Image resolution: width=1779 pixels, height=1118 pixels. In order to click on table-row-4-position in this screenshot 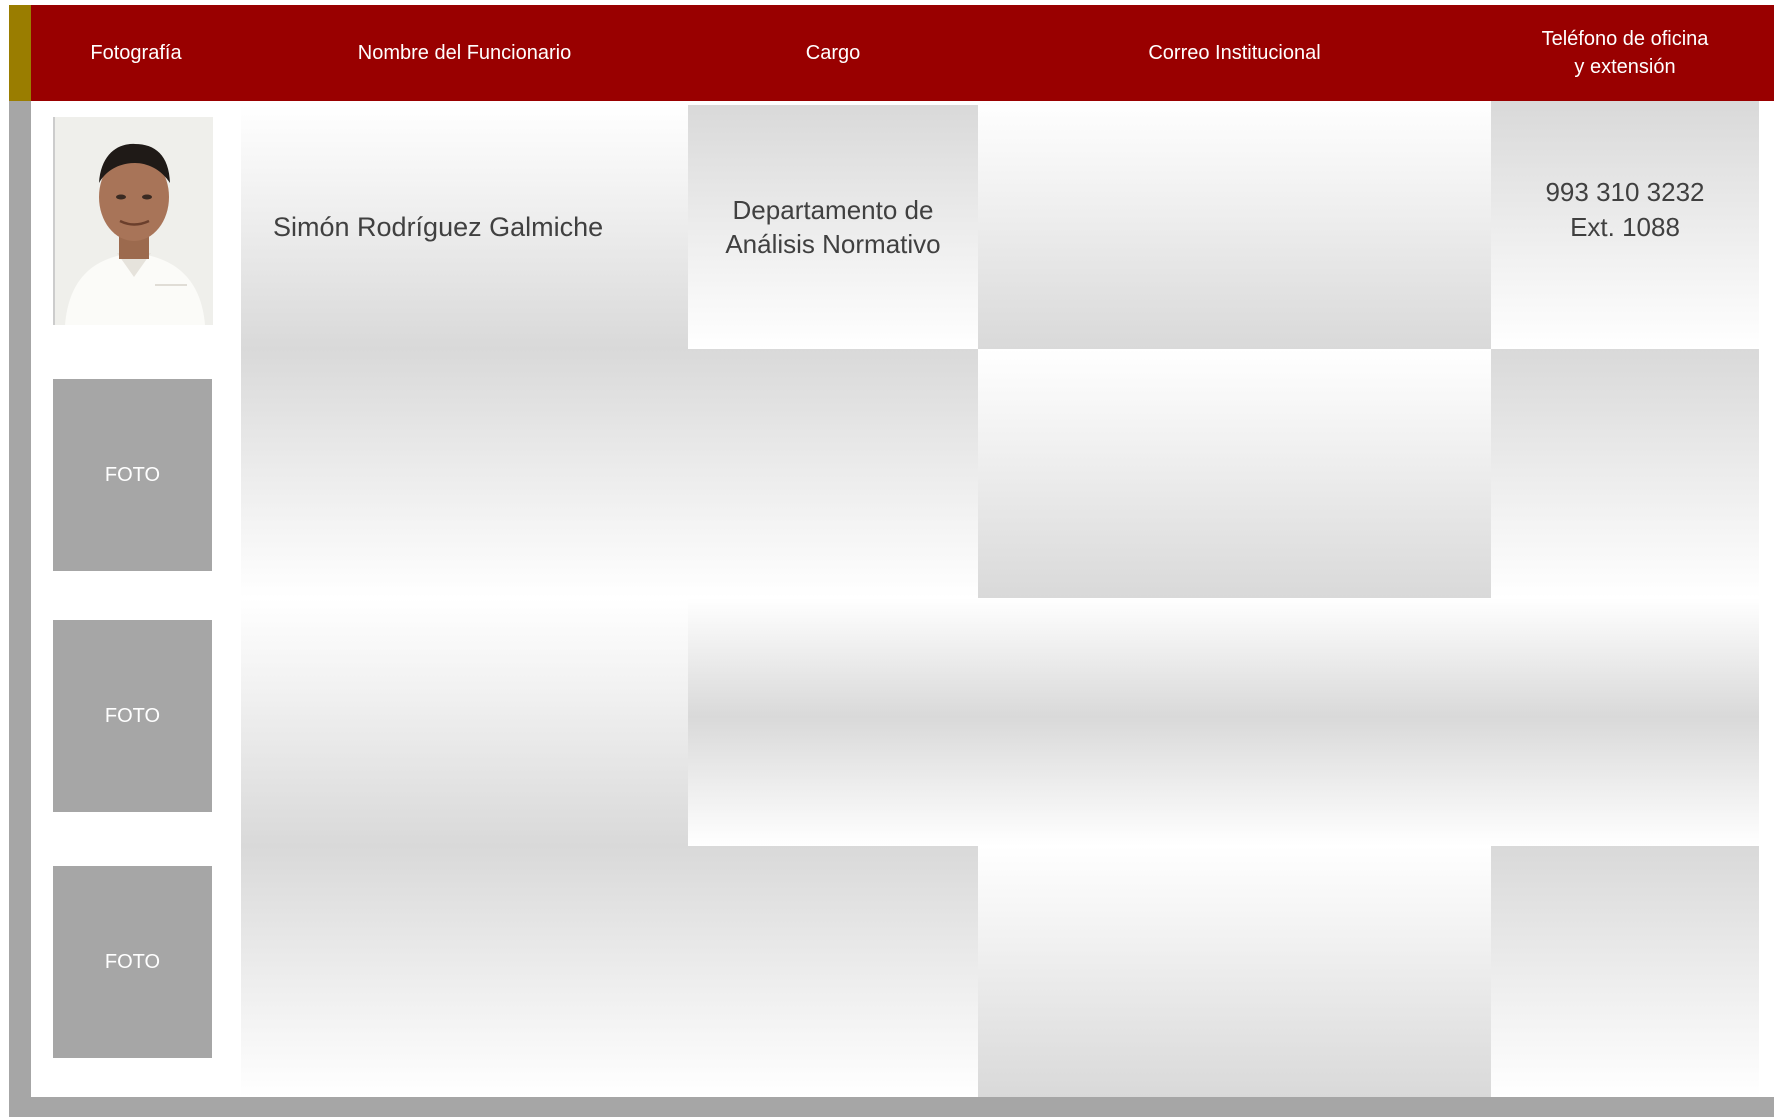, I will do `click(833, 971)`.